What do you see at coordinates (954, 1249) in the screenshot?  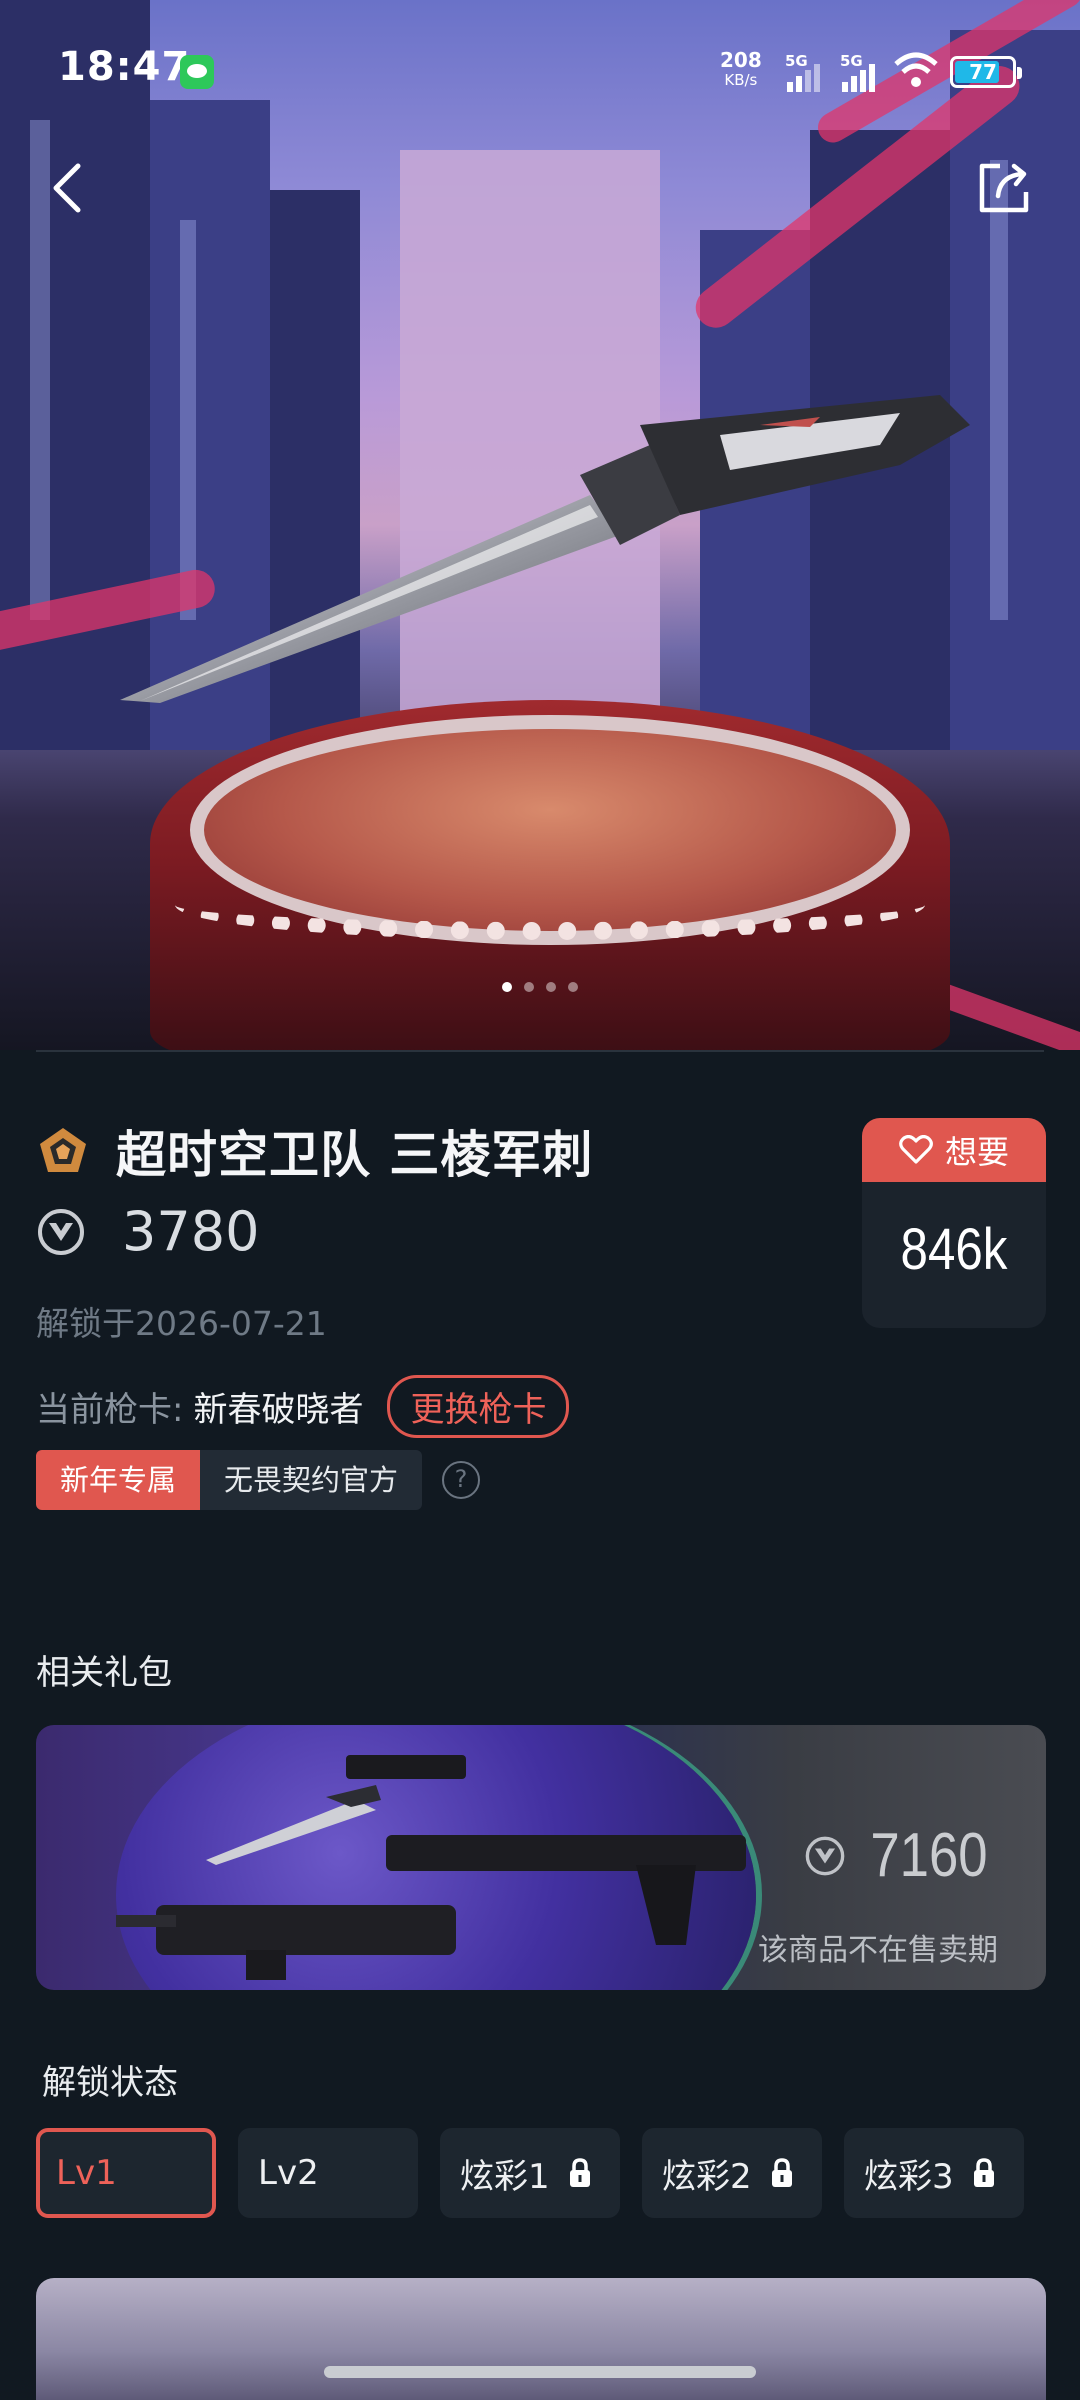 I see `want-count: 846k` at bounding box center [954, 1249].